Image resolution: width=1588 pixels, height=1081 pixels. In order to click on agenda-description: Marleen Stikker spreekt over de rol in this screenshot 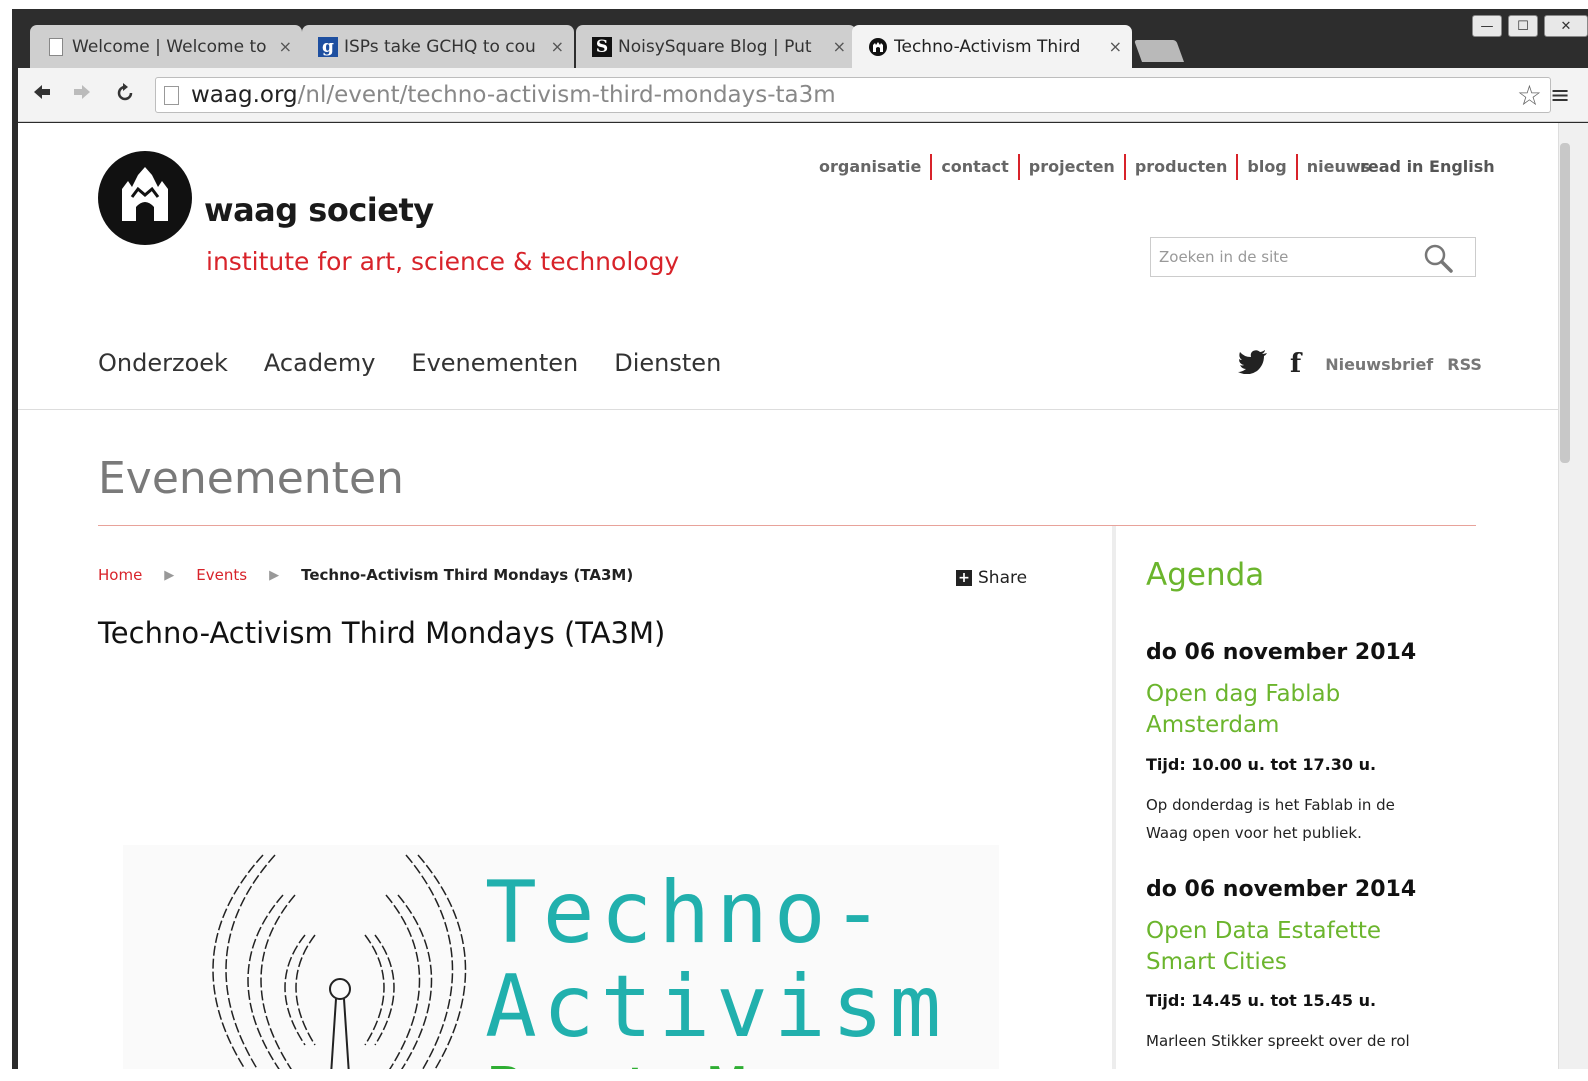, I will do `click(1278, 1041)`.